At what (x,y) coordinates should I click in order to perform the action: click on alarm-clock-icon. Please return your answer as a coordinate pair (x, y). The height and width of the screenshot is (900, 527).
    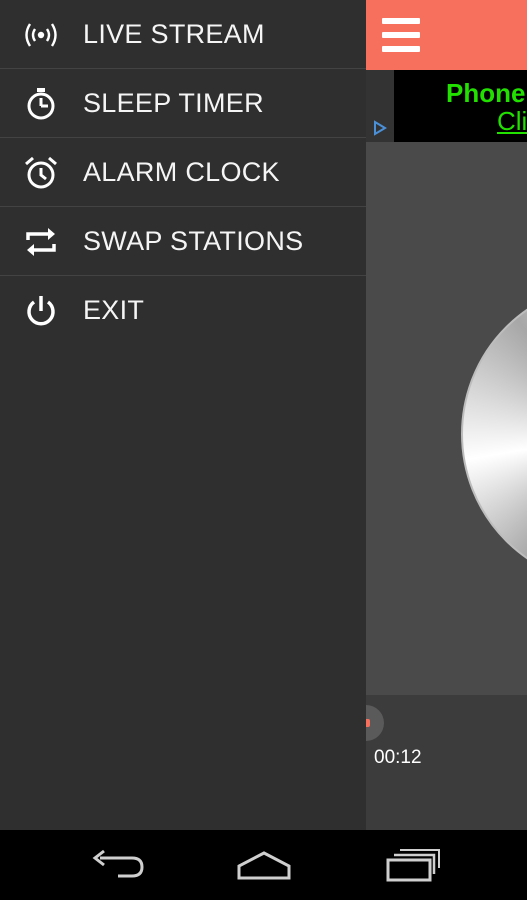
    Looking at the image, I should click on (41, 172).